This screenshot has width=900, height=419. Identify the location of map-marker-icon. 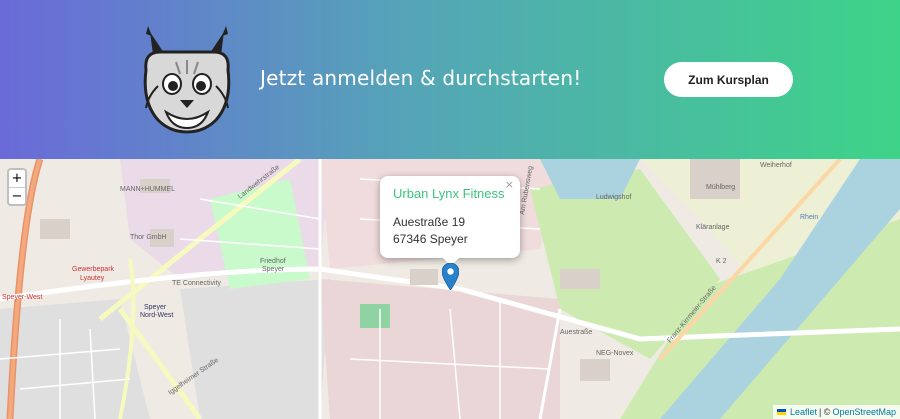
(450, 276).